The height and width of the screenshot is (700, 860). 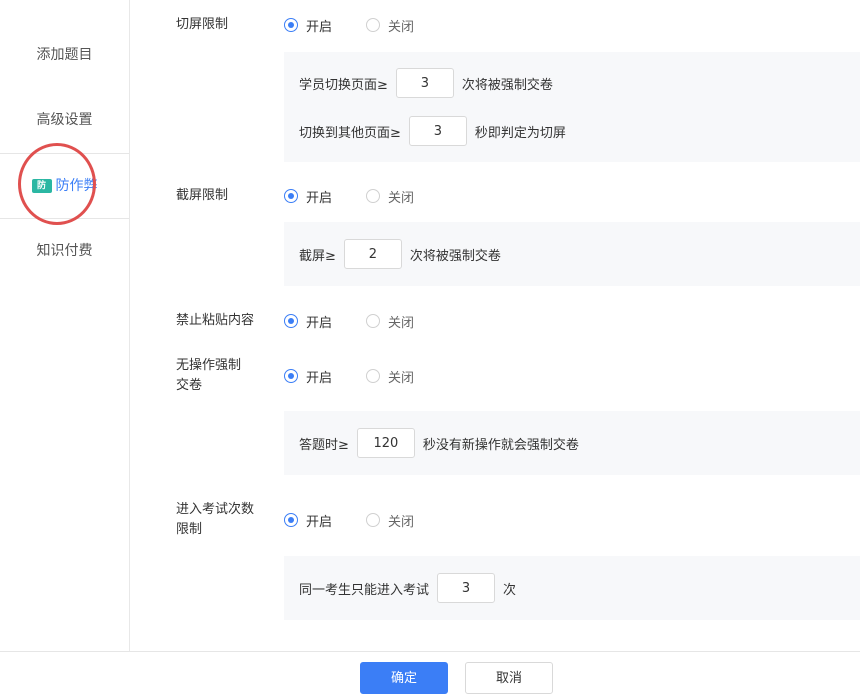 I want to click on screenshot-label: 截屏限制, so click(x=202, y=195).